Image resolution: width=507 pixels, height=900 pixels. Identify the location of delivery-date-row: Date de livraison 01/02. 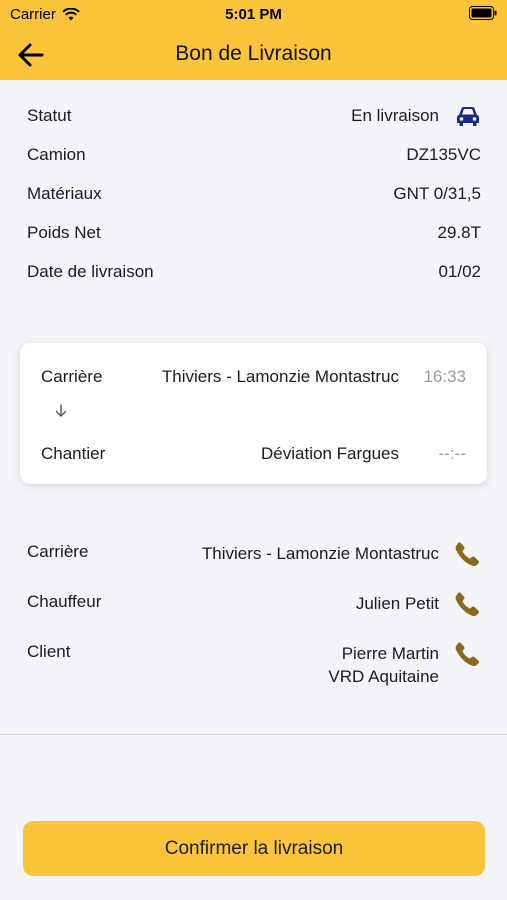
(254, 275).